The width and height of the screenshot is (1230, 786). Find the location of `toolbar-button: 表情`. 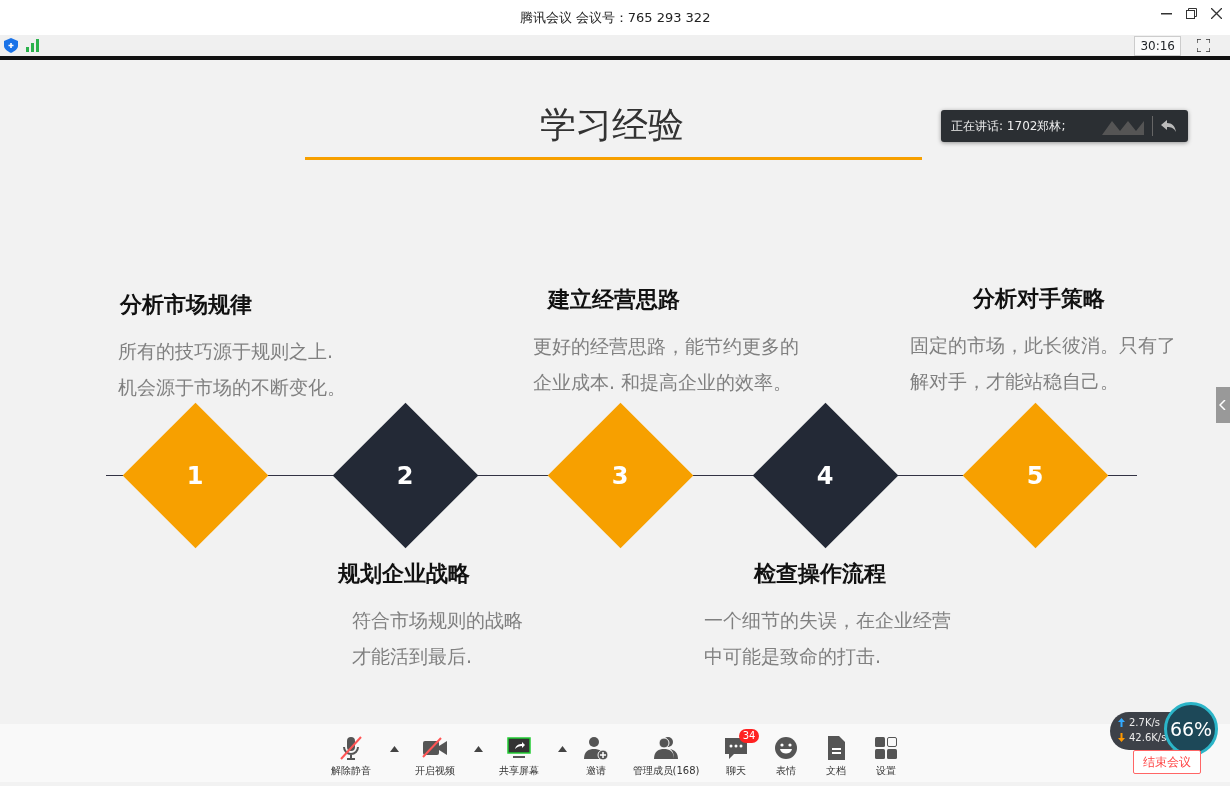

toolbar-button: 表情 is located at coordinates (786, 753).